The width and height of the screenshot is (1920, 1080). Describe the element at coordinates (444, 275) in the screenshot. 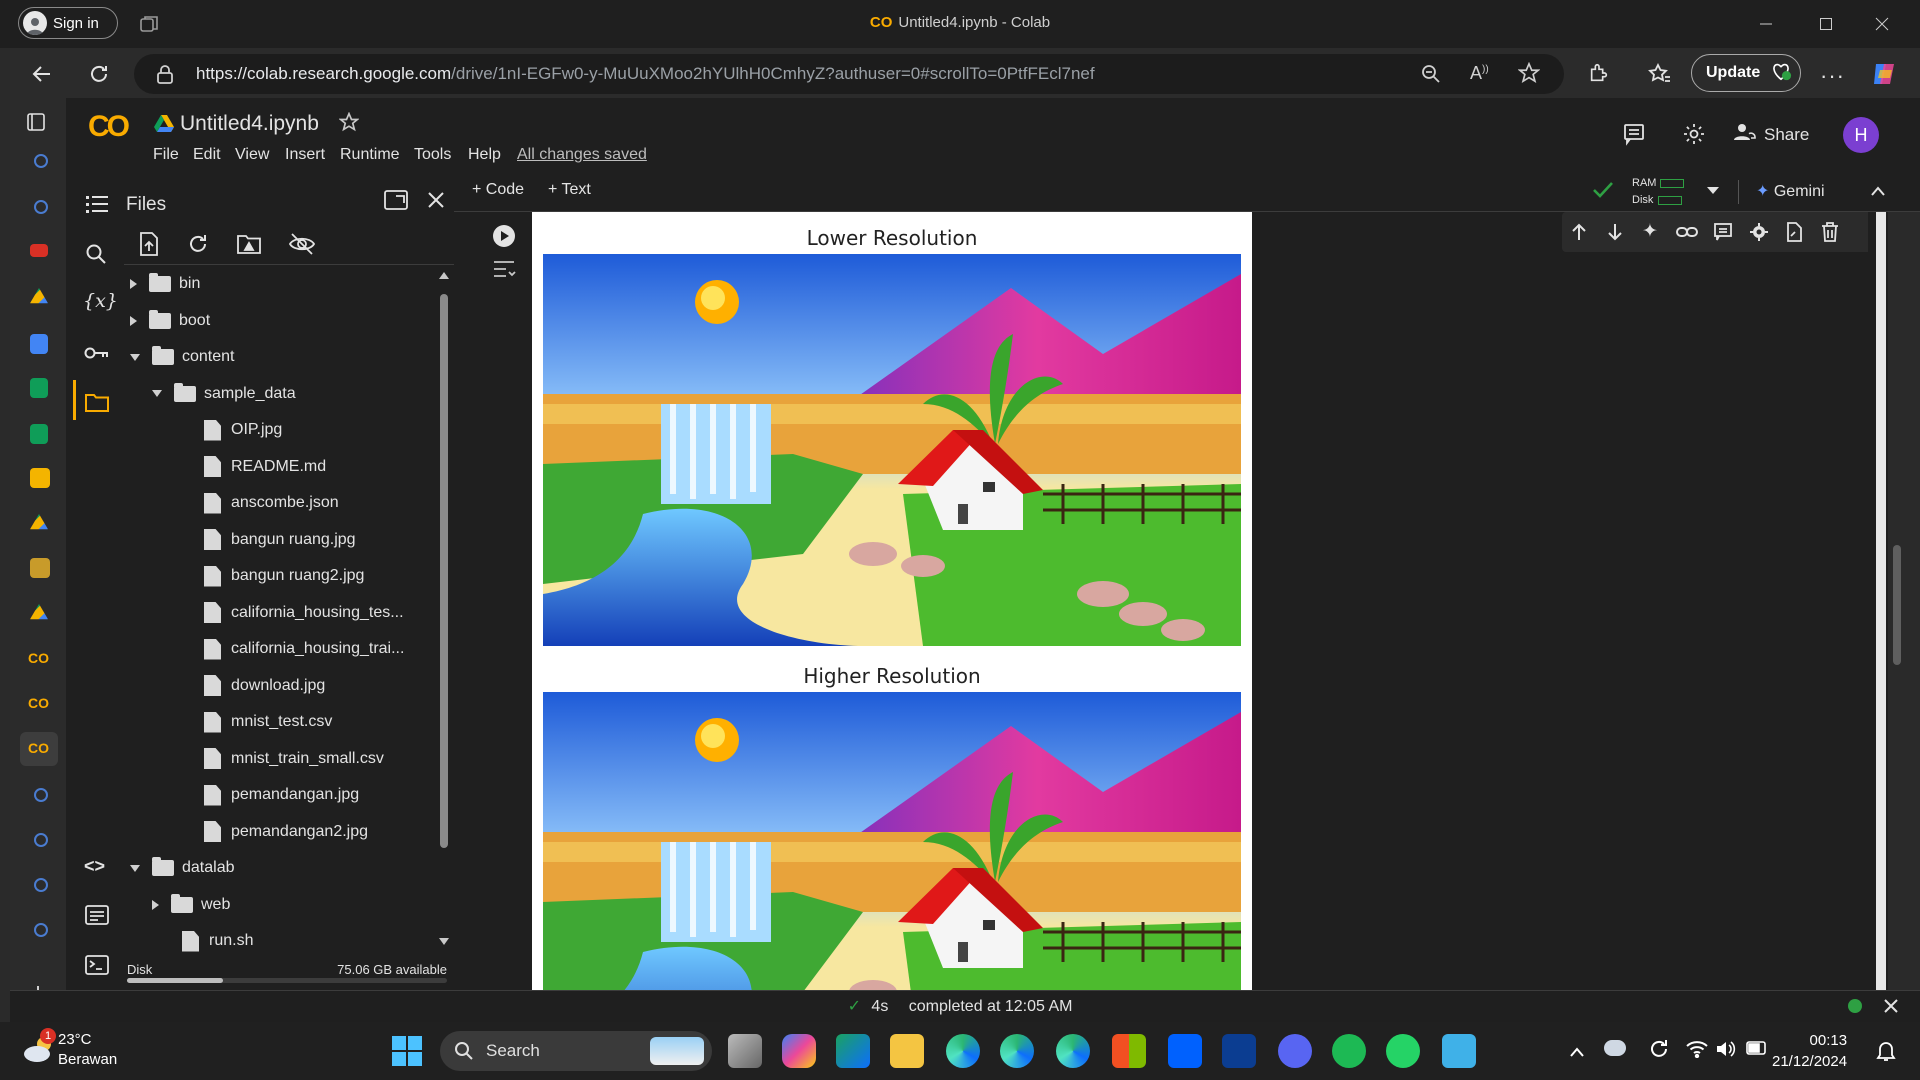

I see `scroll-up-arrow` at that location.